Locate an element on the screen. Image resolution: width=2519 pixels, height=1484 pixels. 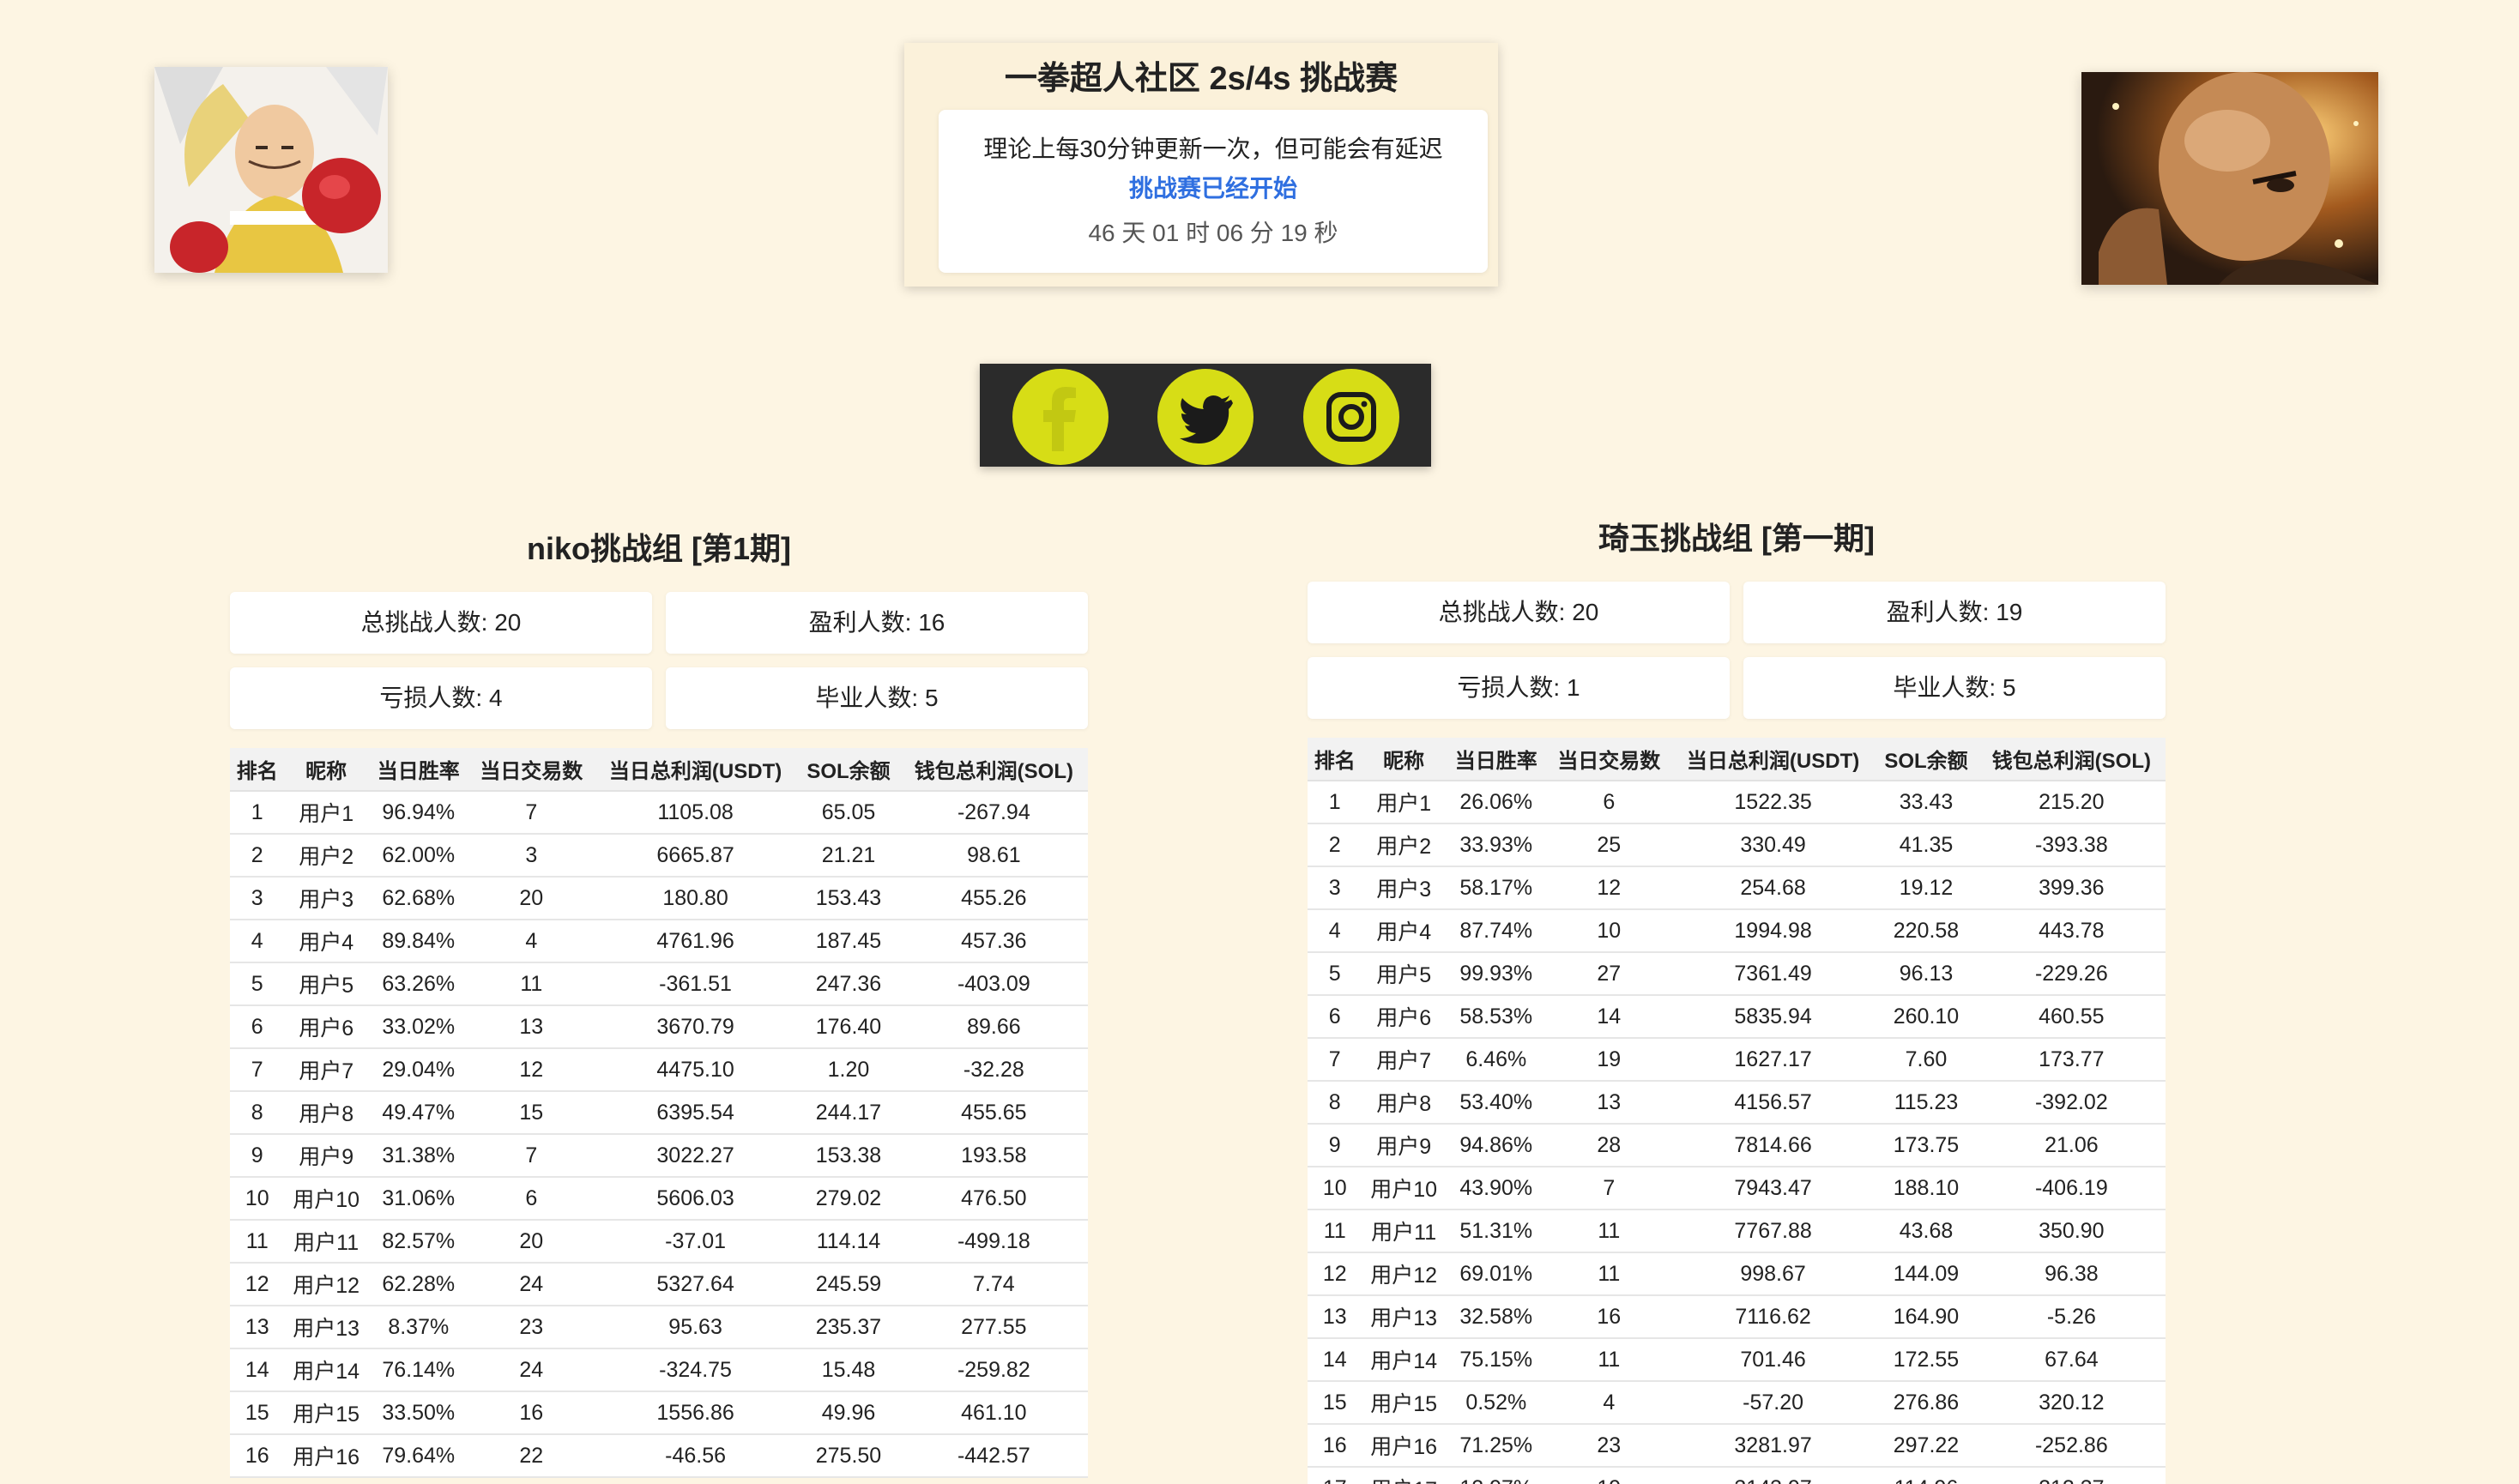
cell-nickname: 用户6 is located at coordinates (326, 1027).